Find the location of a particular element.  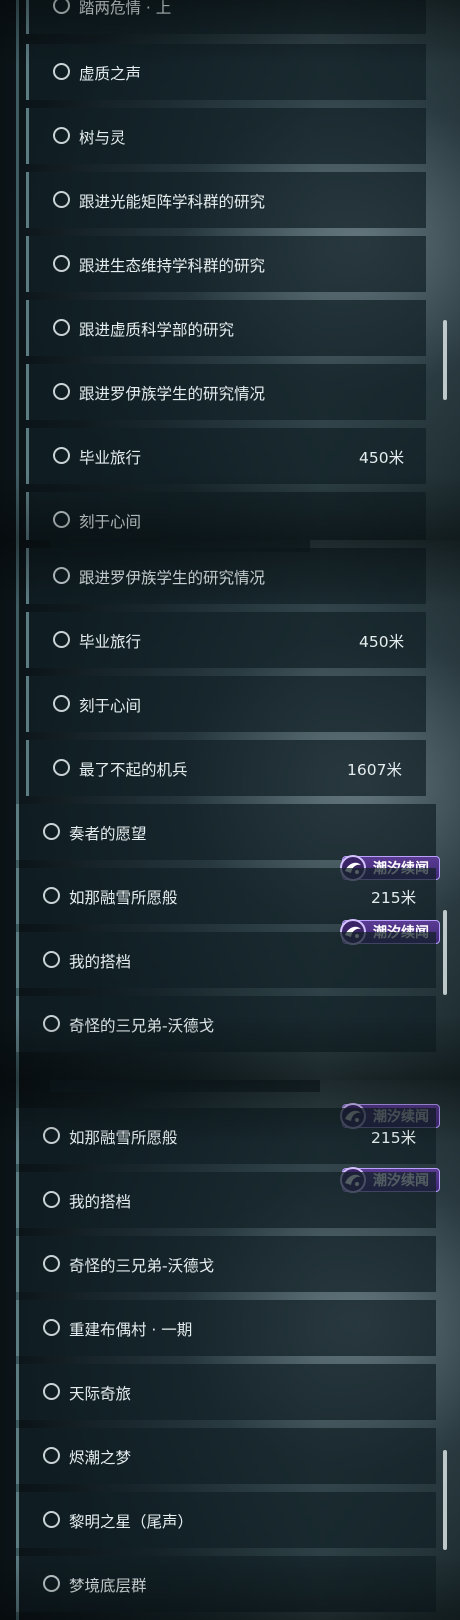

quest-label: 烬潮之梦 is located at coordinates (100, 1458).